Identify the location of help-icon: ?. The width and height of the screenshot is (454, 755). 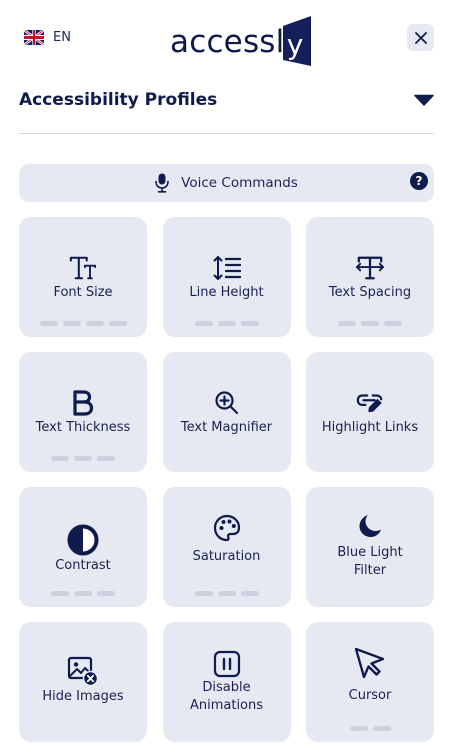
(419, 181).